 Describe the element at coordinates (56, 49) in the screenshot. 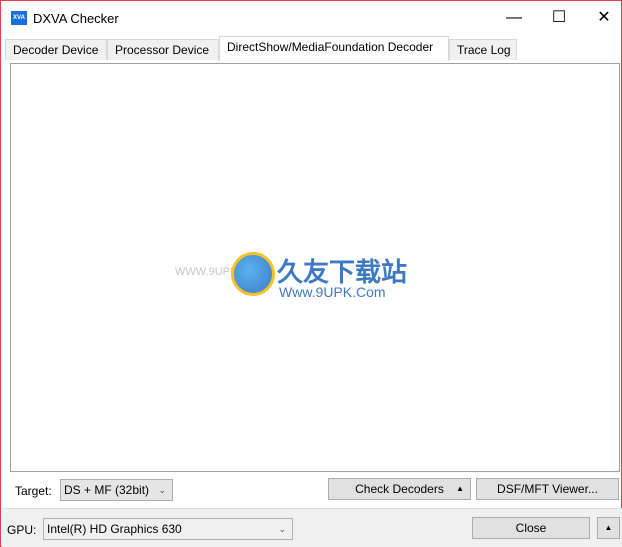

I see `tab-decoder-device: Decoder Device` at that location.